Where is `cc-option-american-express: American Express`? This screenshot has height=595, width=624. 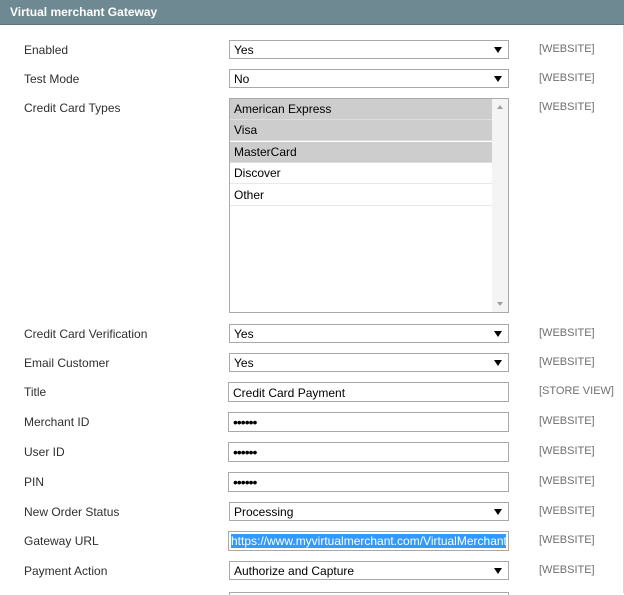 cc-option-american-express: American Express is located at coordinates (361, 109).